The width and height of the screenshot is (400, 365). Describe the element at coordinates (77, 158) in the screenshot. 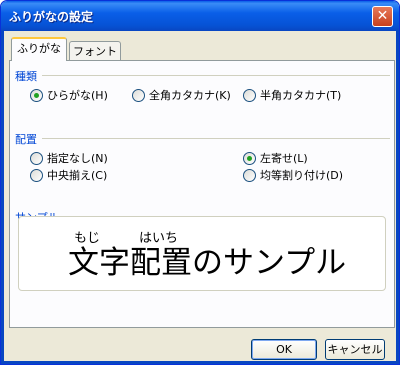

I see `radio-label: 指定なし(N)` at that location.